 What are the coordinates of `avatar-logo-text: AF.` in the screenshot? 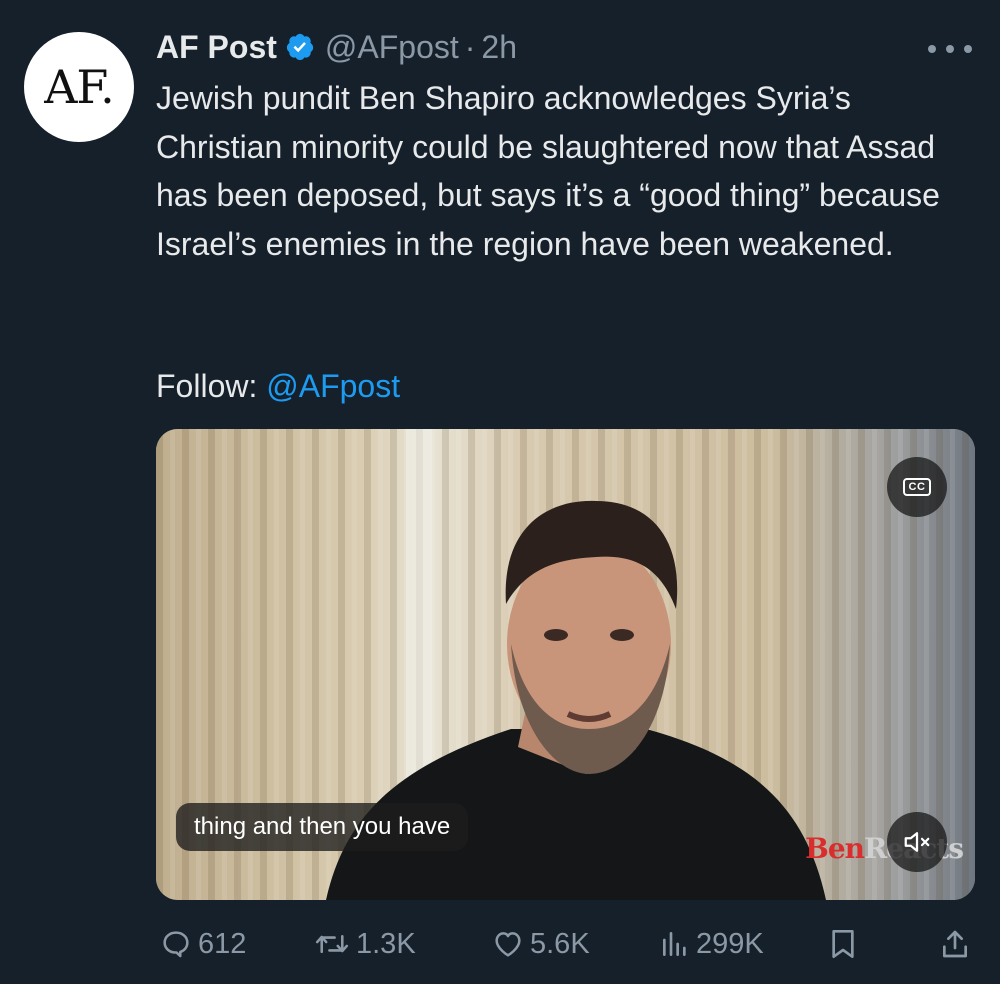 It's located at (79, 87).